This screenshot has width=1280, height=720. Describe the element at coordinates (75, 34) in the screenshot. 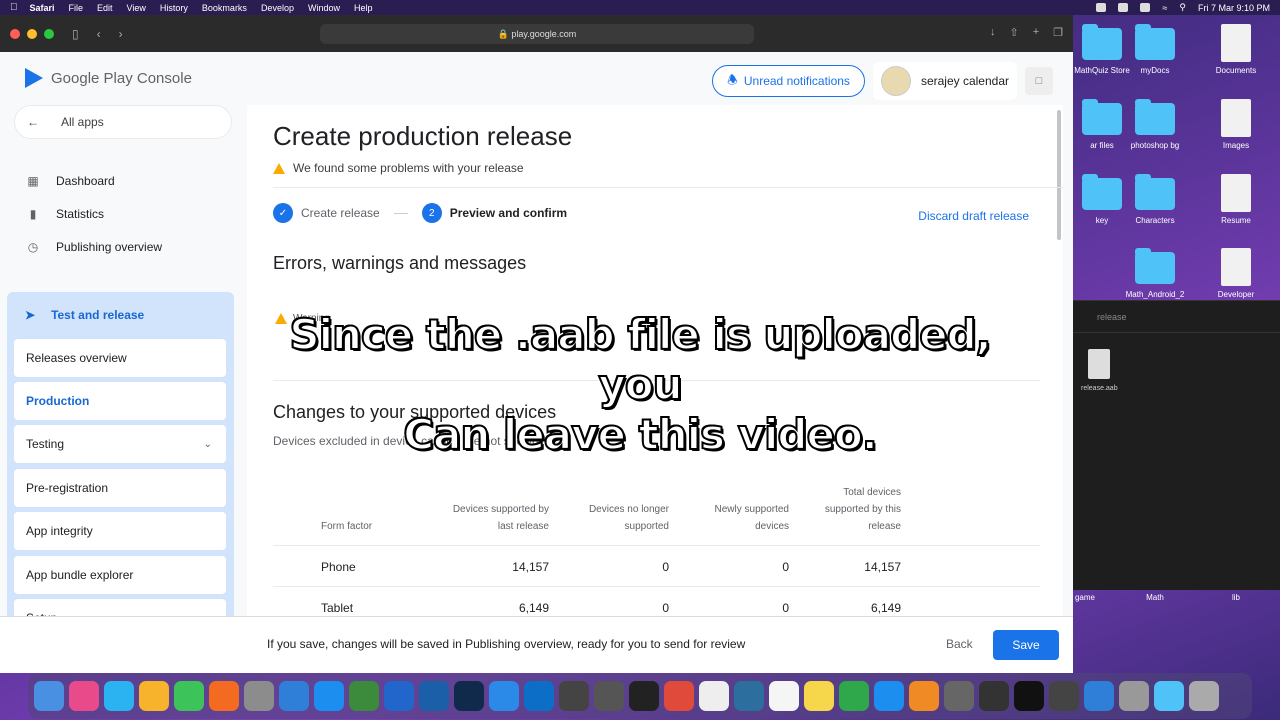

I see `sidebar-toggle-icon: ▯` at that location.